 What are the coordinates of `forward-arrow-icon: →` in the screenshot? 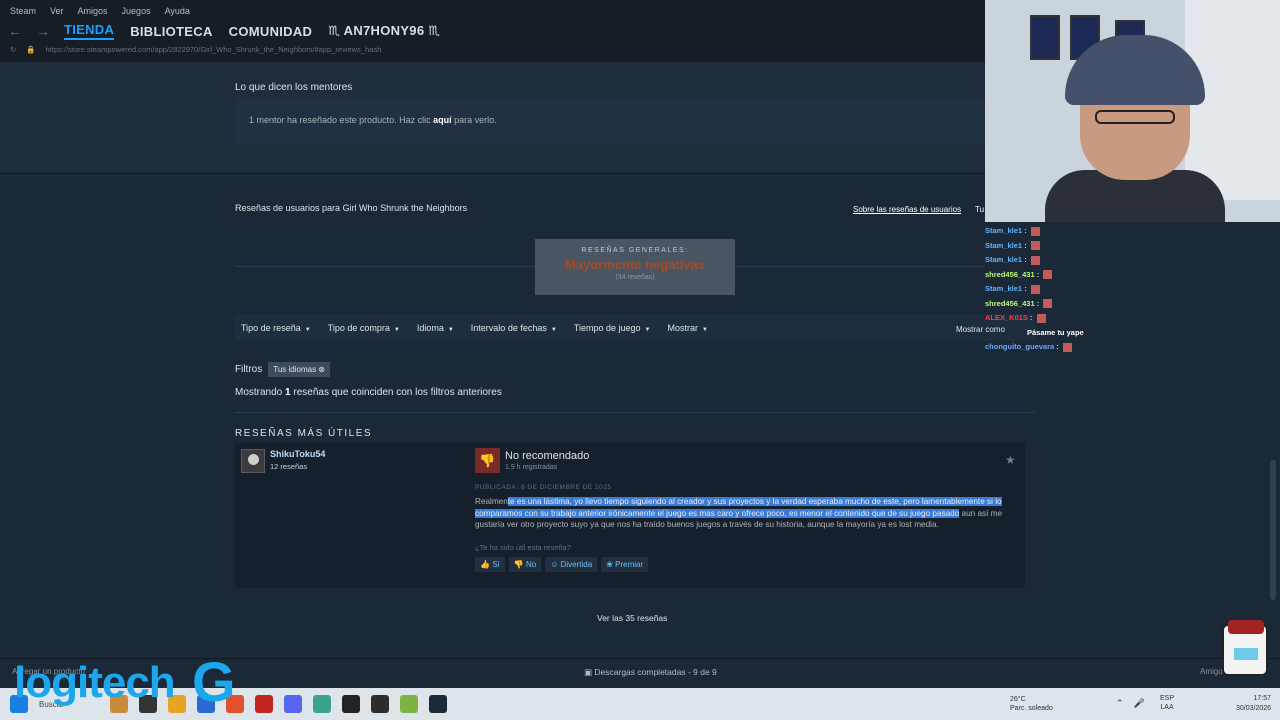 It's located at (43, 31).